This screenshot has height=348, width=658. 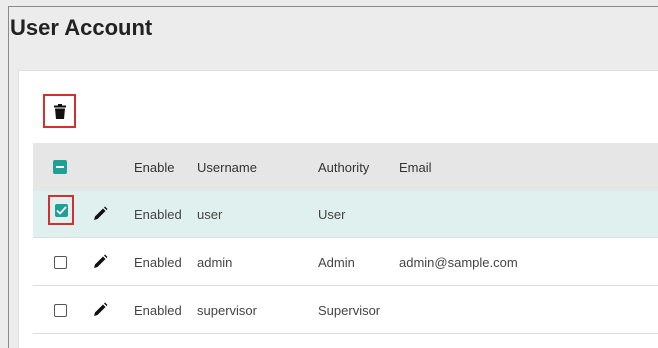 I want to click on table-header: Enable Username Authority Email, so click(x=345, y=167).